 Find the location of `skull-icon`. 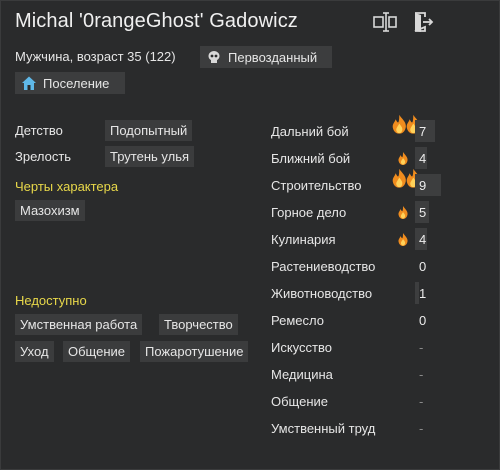

skull-icon is located at coordinates (214, 57).